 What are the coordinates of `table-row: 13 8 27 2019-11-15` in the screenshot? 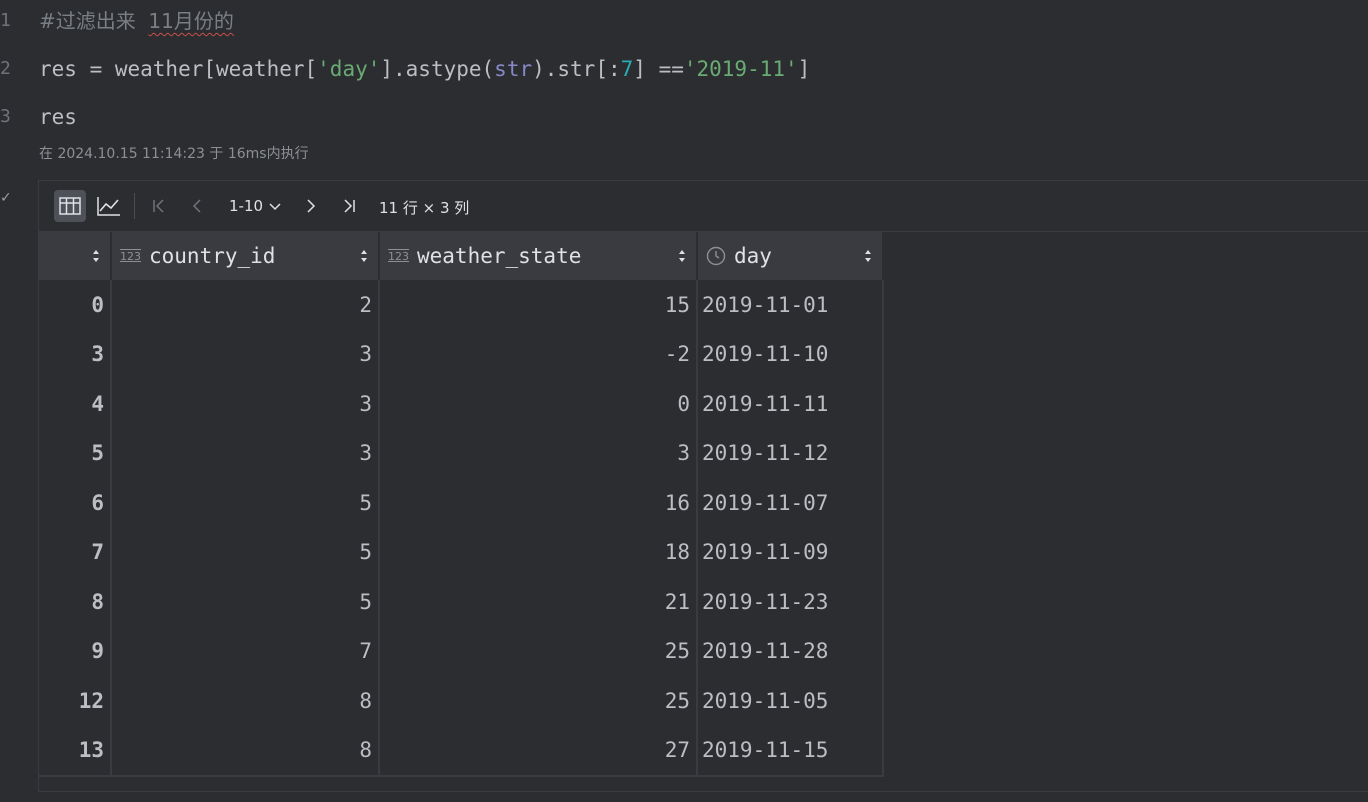 It's located at (461, 751).